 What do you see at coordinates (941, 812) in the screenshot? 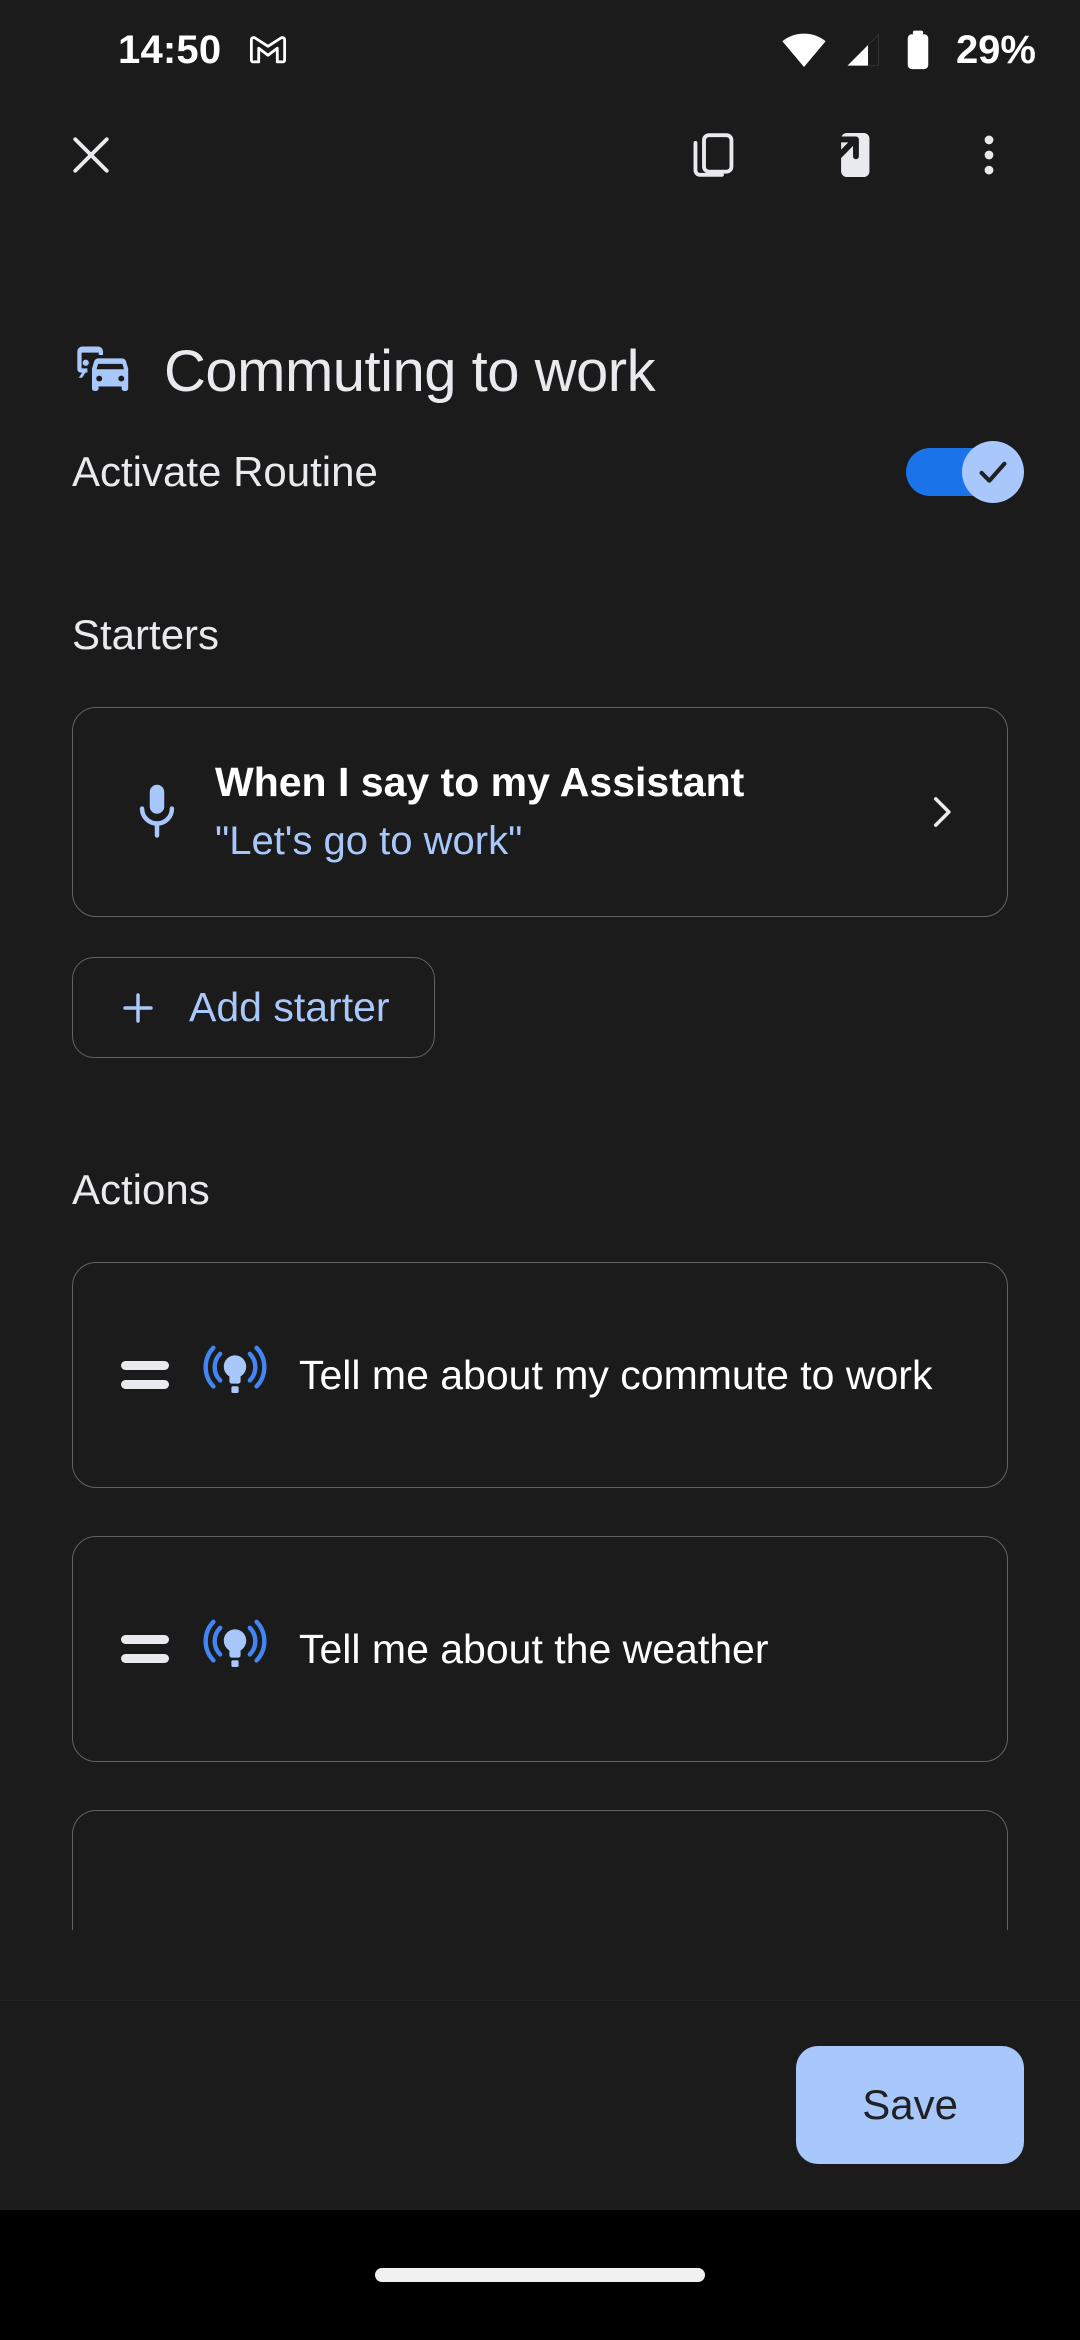
I see `chevron-right-icon` at bounding box center [941, 812].